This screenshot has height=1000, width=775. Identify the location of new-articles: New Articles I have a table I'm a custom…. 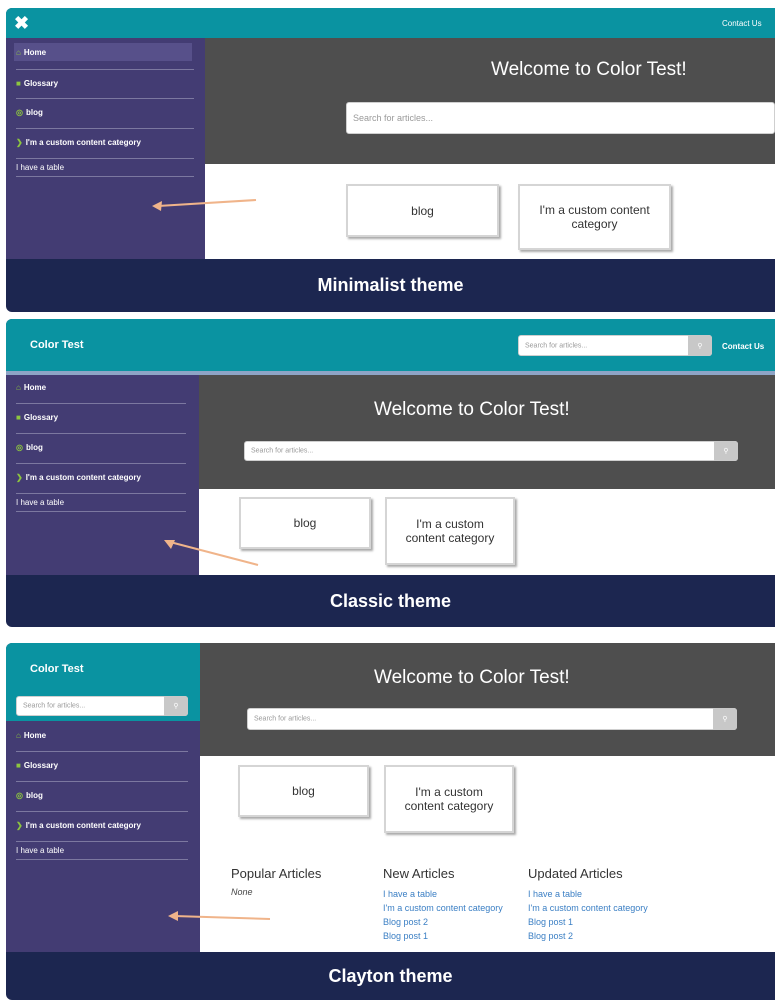
(443, 904).